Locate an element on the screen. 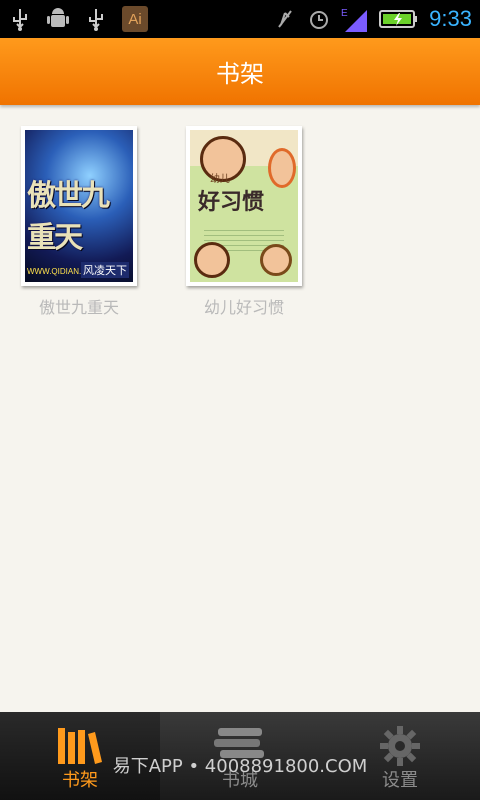 The height and width of the screenshot is (800, 480). page-title: 书架 is located at coordinates (240, 74).